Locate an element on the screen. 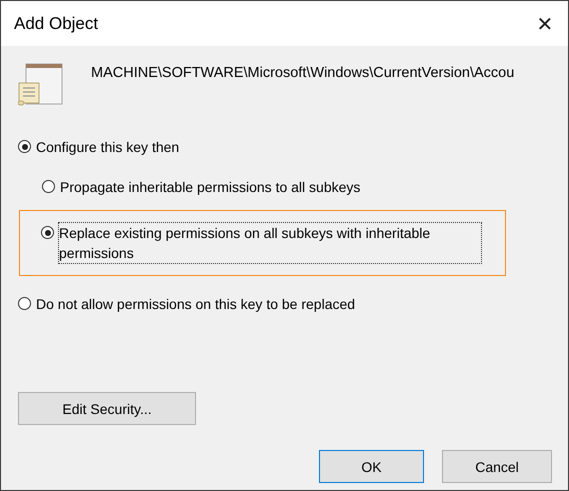  radio-option: Replace existing permissions on all subkeys with inheritable permissions is located at coordinates (273, 243).